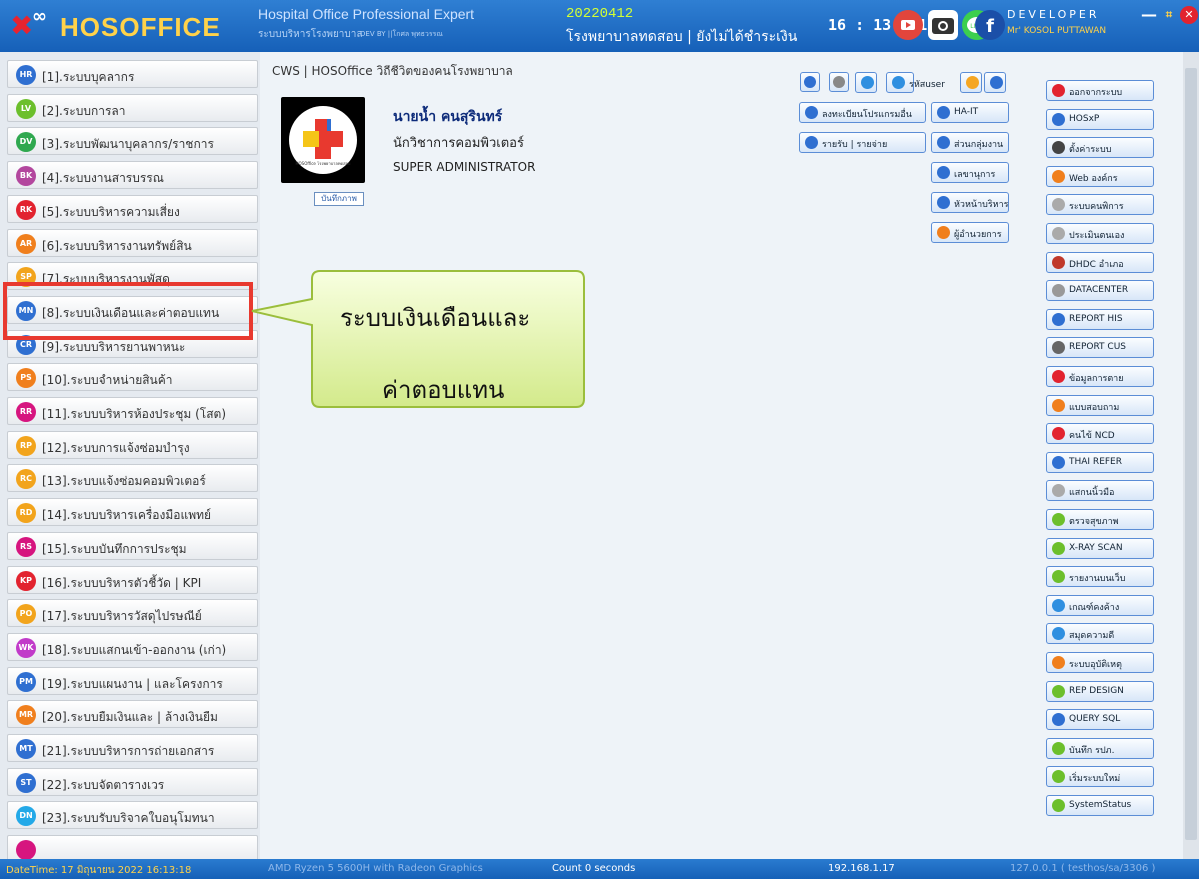  I want to click on action-button: รายรับ | รายจ่าย, so click(862, 142).